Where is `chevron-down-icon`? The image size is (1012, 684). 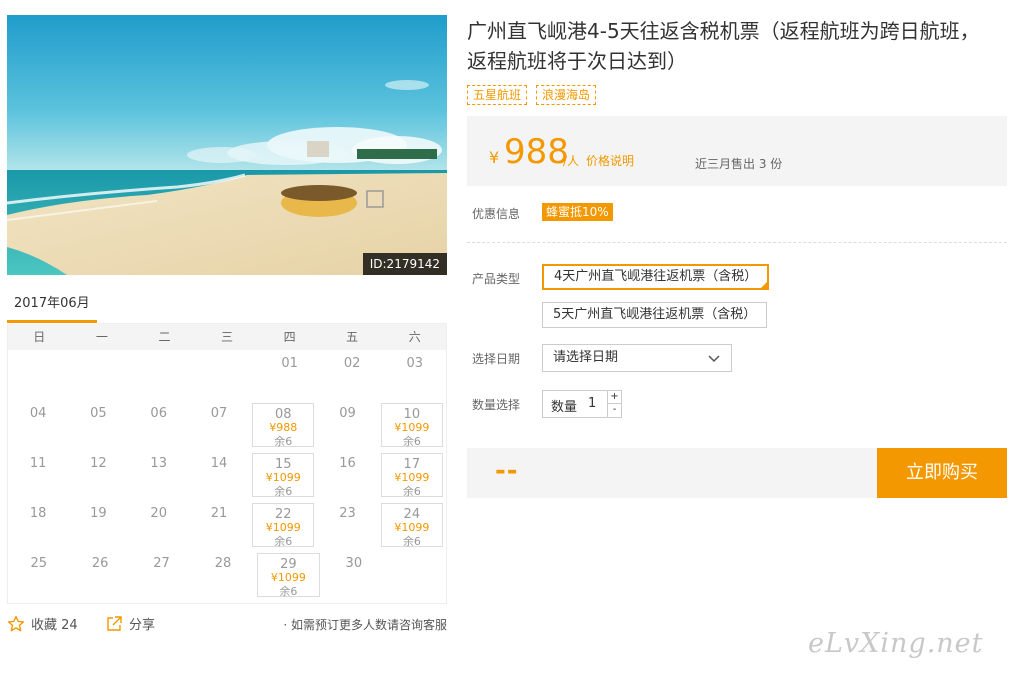 chevron-down-icon is located at coordinates (714, 359).